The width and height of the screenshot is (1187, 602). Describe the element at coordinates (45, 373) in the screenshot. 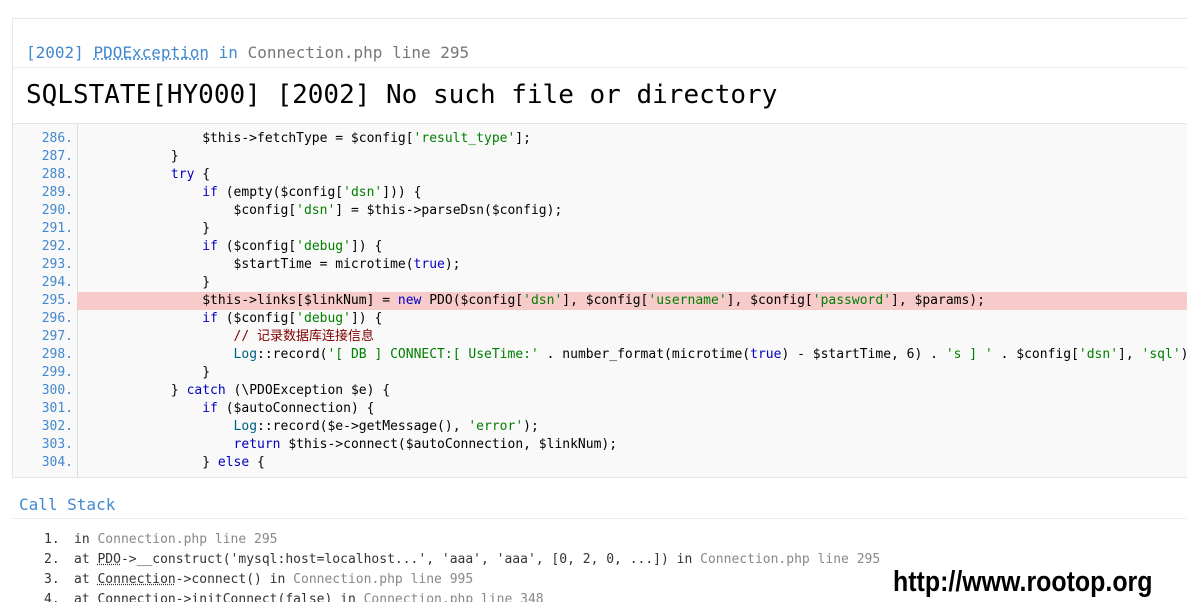

I see `line-number: 299.` at that location.